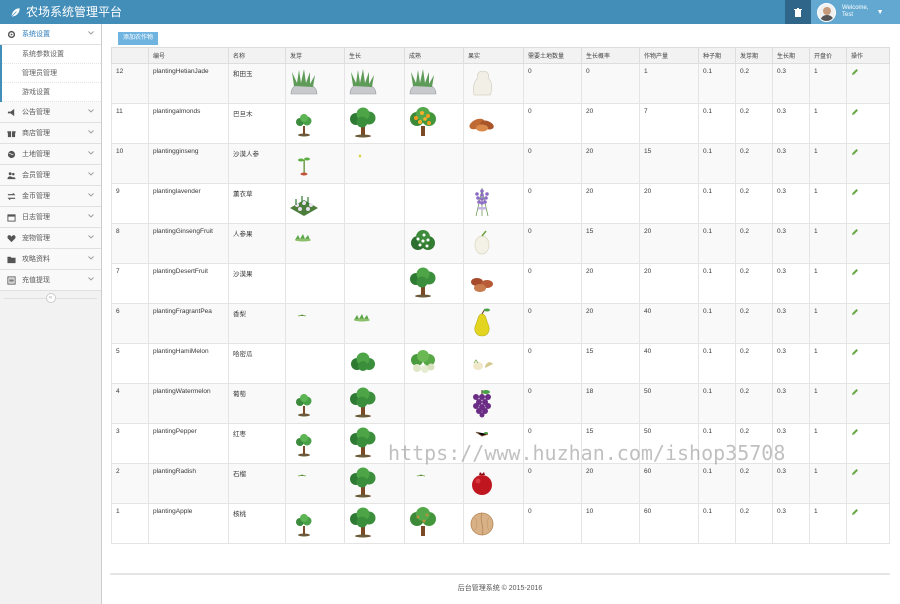 This screenshot has width=900, height=604. Describe the element at coordinates (552, 403) in the screenshot. I see `land-cell: 0` at that location.